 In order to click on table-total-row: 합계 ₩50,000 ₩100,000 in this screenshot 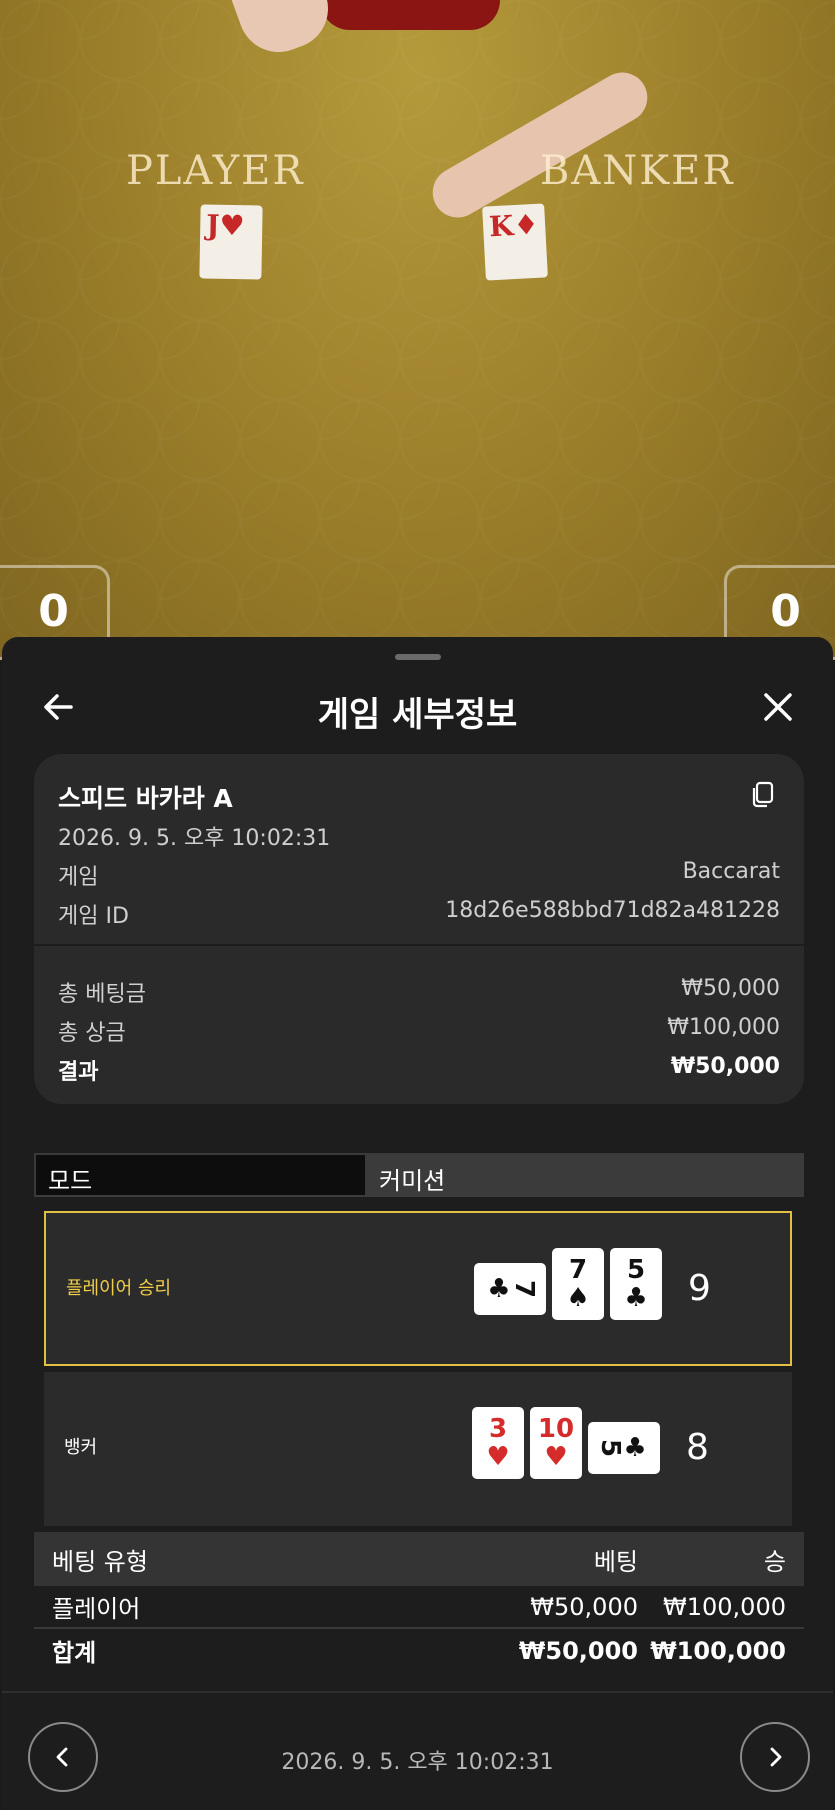, I will do `click(419, 1650)`.